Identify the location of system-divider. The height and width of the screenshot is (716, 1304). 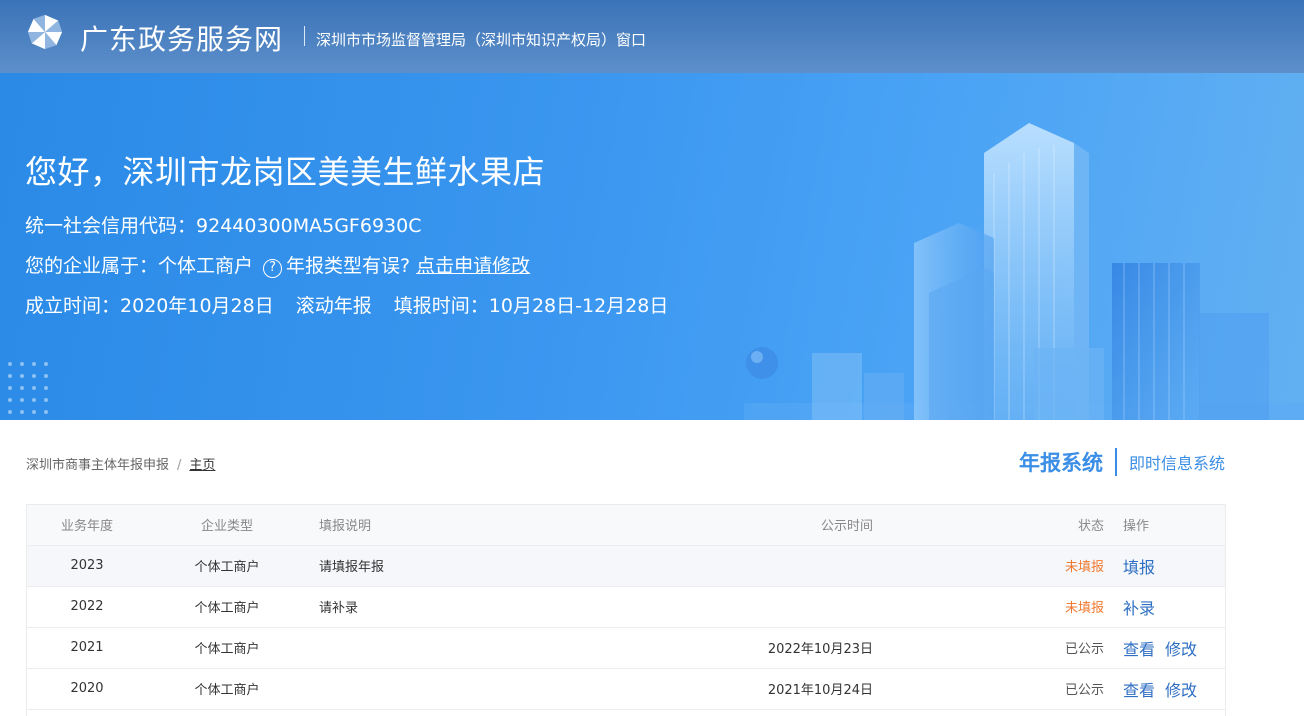
(1115, 462).